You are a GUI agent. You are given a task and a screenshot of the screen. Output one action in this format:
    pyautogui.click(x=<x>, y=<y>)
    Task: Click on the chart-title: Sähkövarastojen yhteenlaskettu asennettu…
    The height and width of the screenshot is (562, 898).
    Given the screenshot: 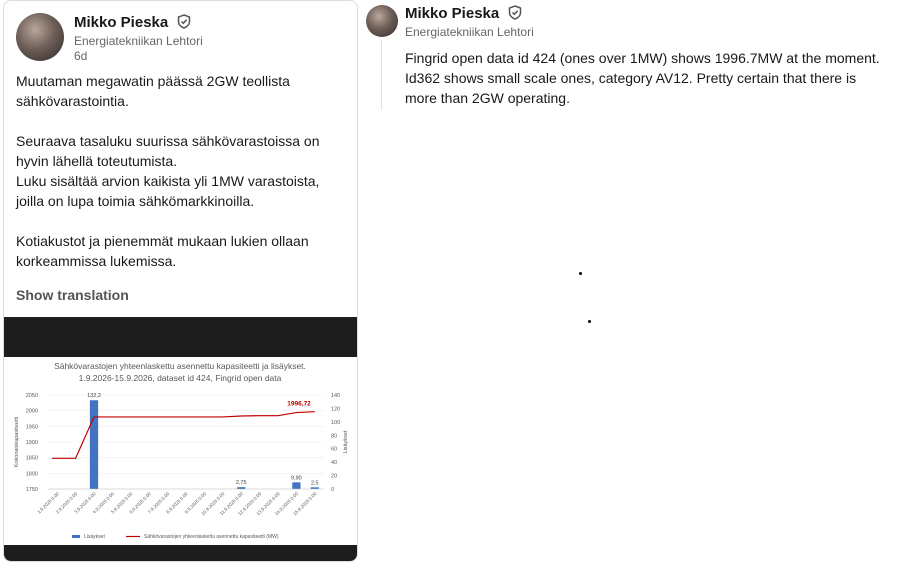 What is the action you would take?
    pyautogui.click(x=180, y=366)
    